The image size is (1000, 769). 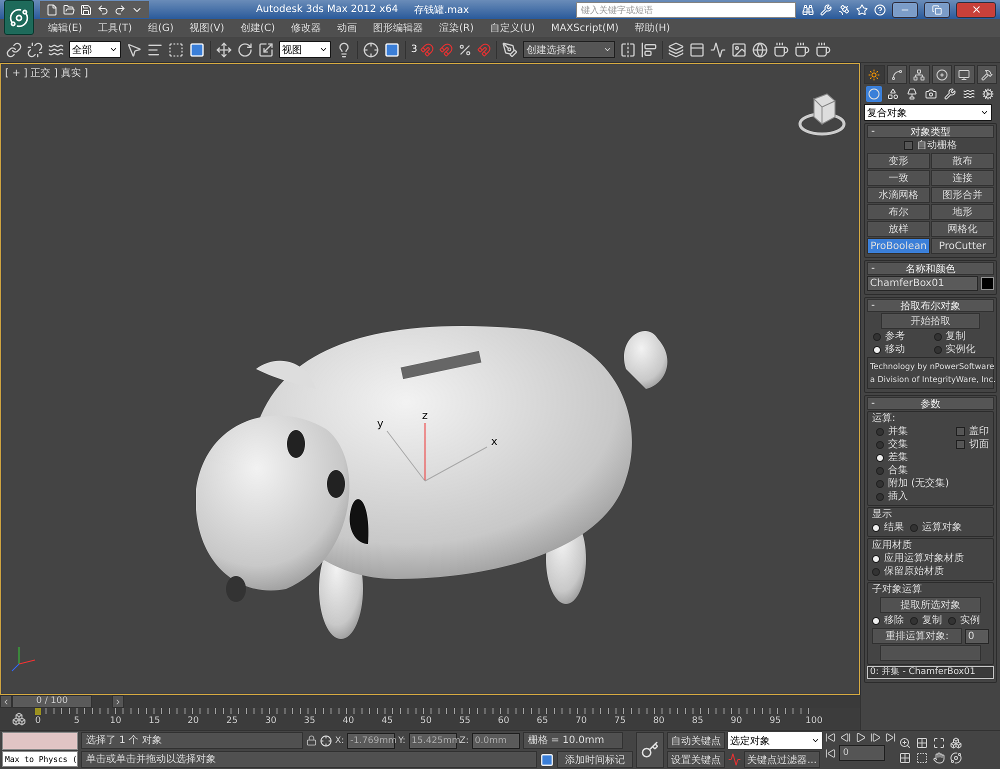 I want to click on satellite-icon, so click(x=844, y=10).